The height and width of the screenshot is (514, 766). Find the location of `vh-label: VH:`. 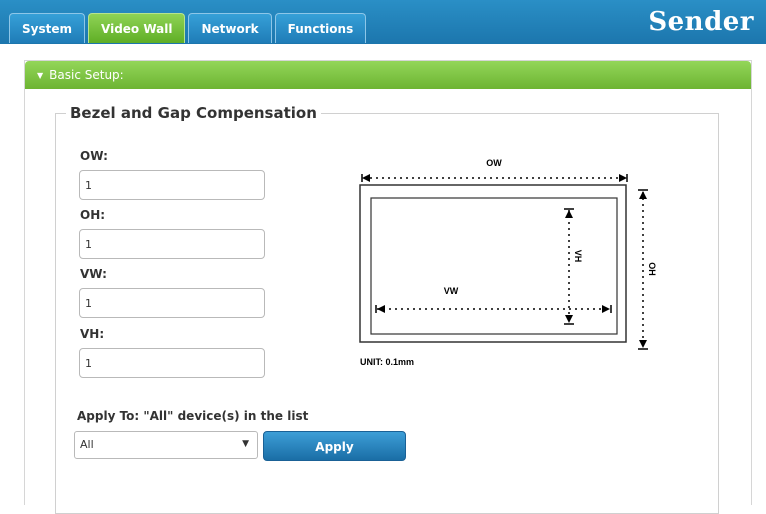

vh-label: VH: is located at coordinates (92, 334).